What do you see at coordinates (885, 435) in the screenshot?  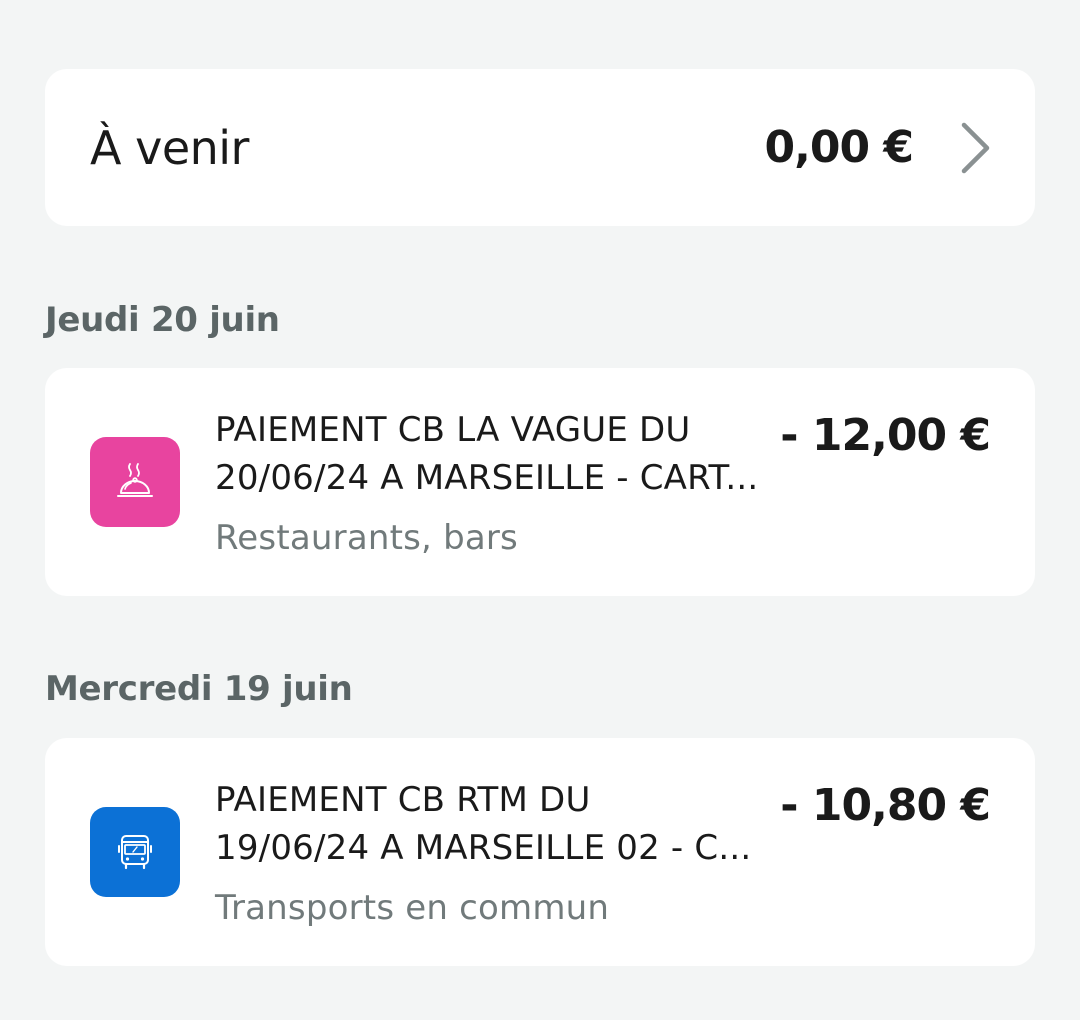 I see `transaction-amount: - 12,00 €` at bounding box center [885, 435].